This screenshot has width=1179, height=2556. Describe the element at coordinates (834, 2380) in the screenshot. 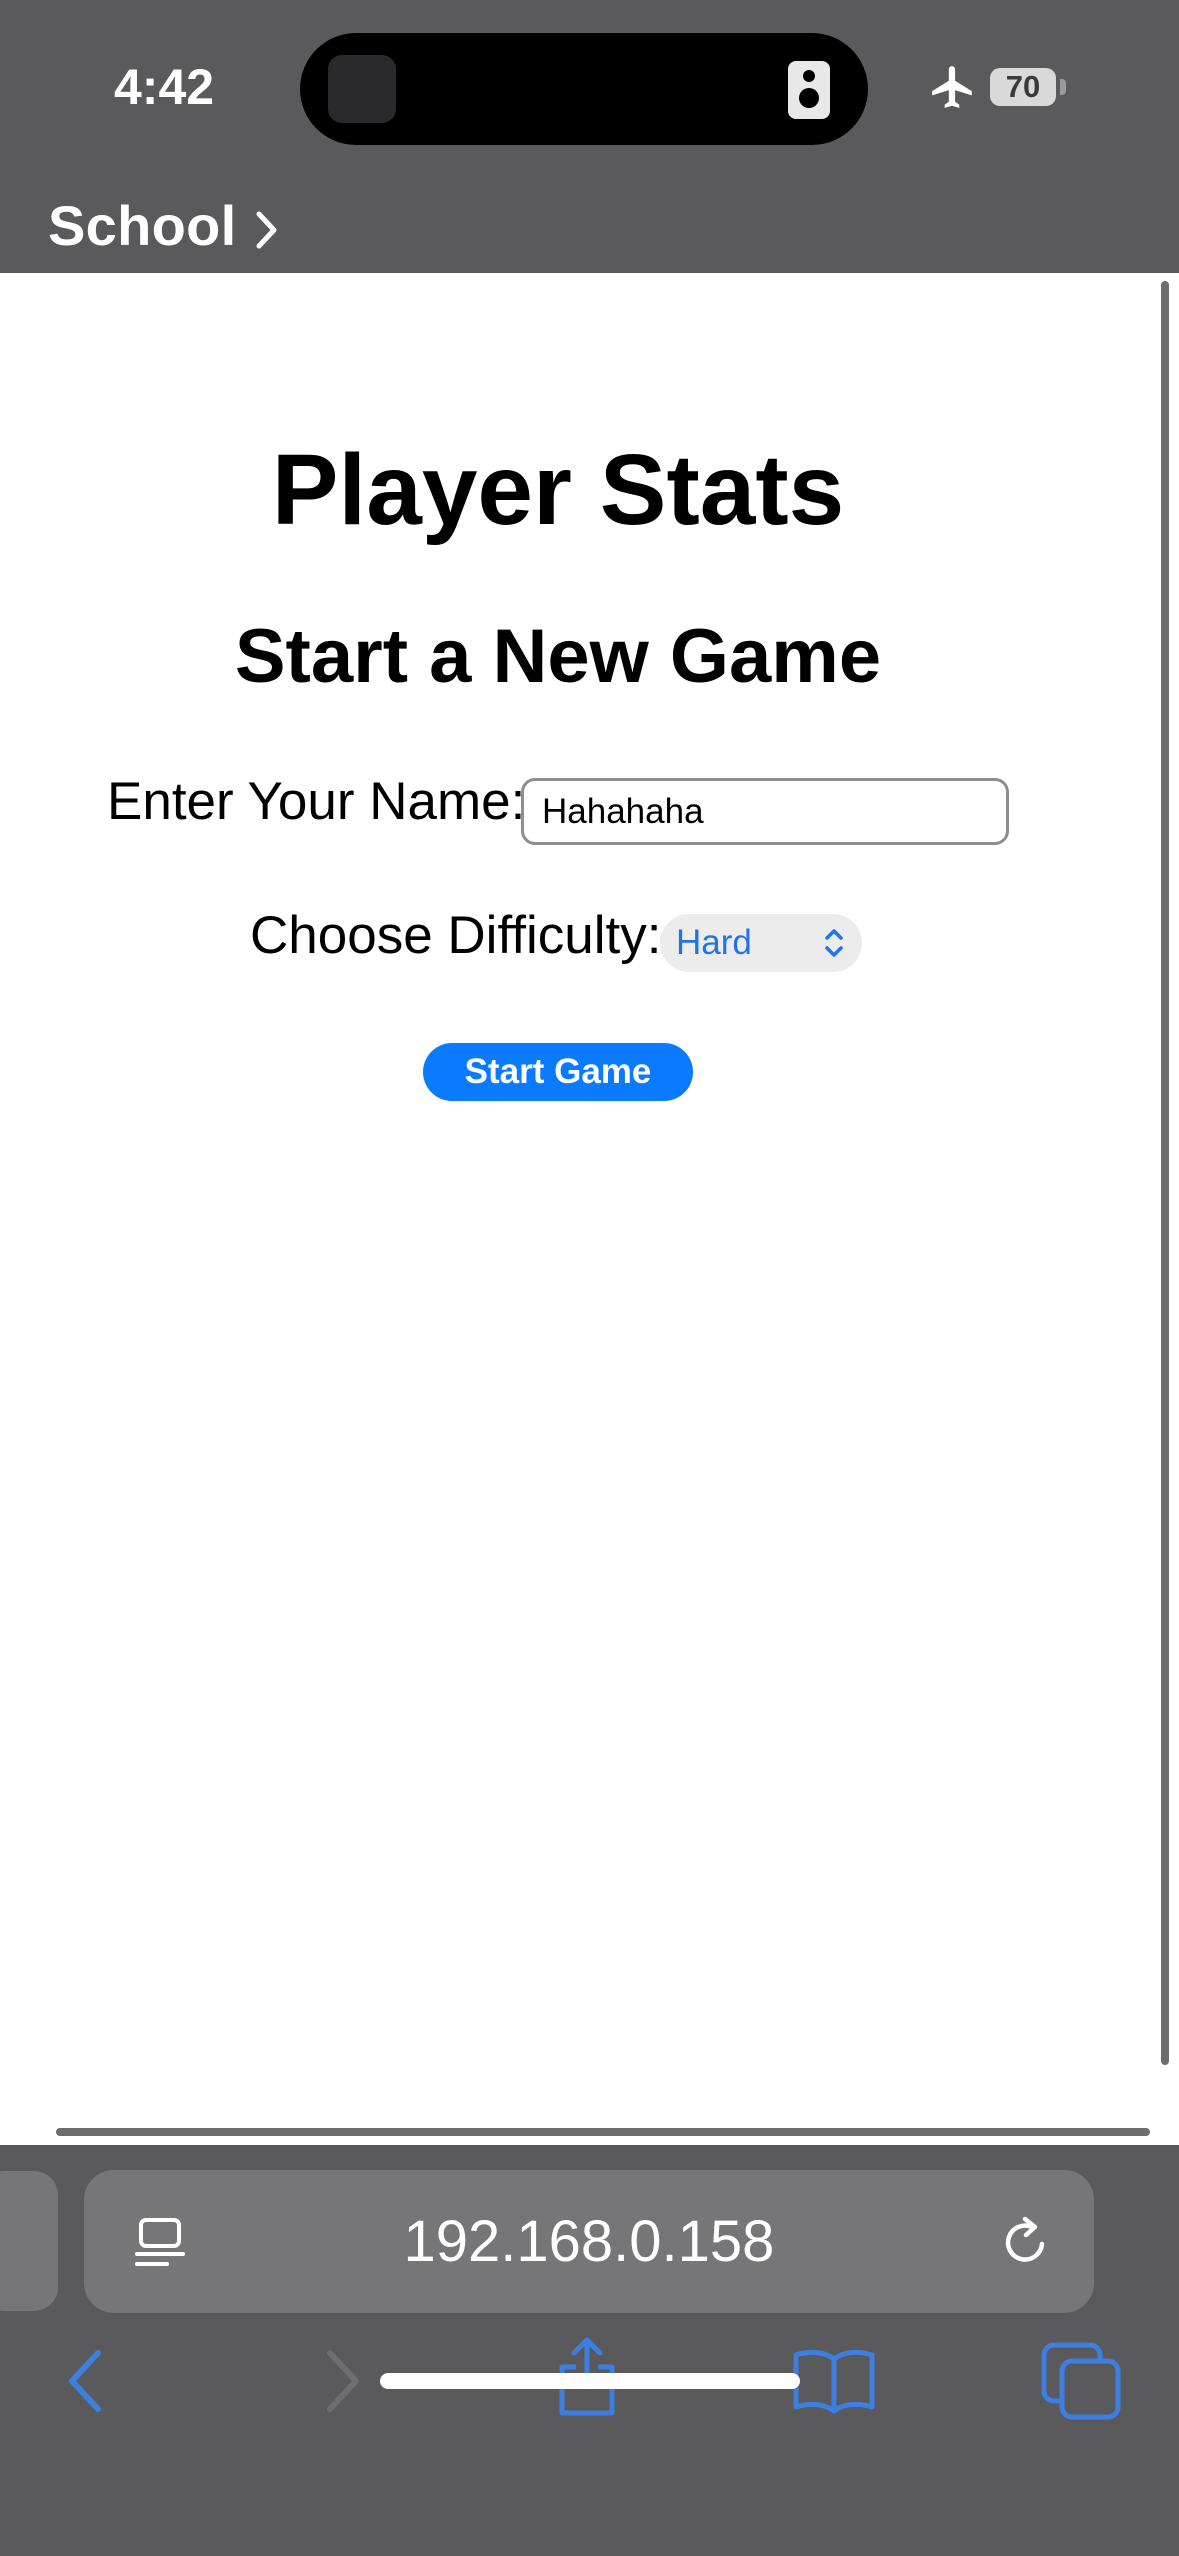

I see `bookmarks-icon` at that location.